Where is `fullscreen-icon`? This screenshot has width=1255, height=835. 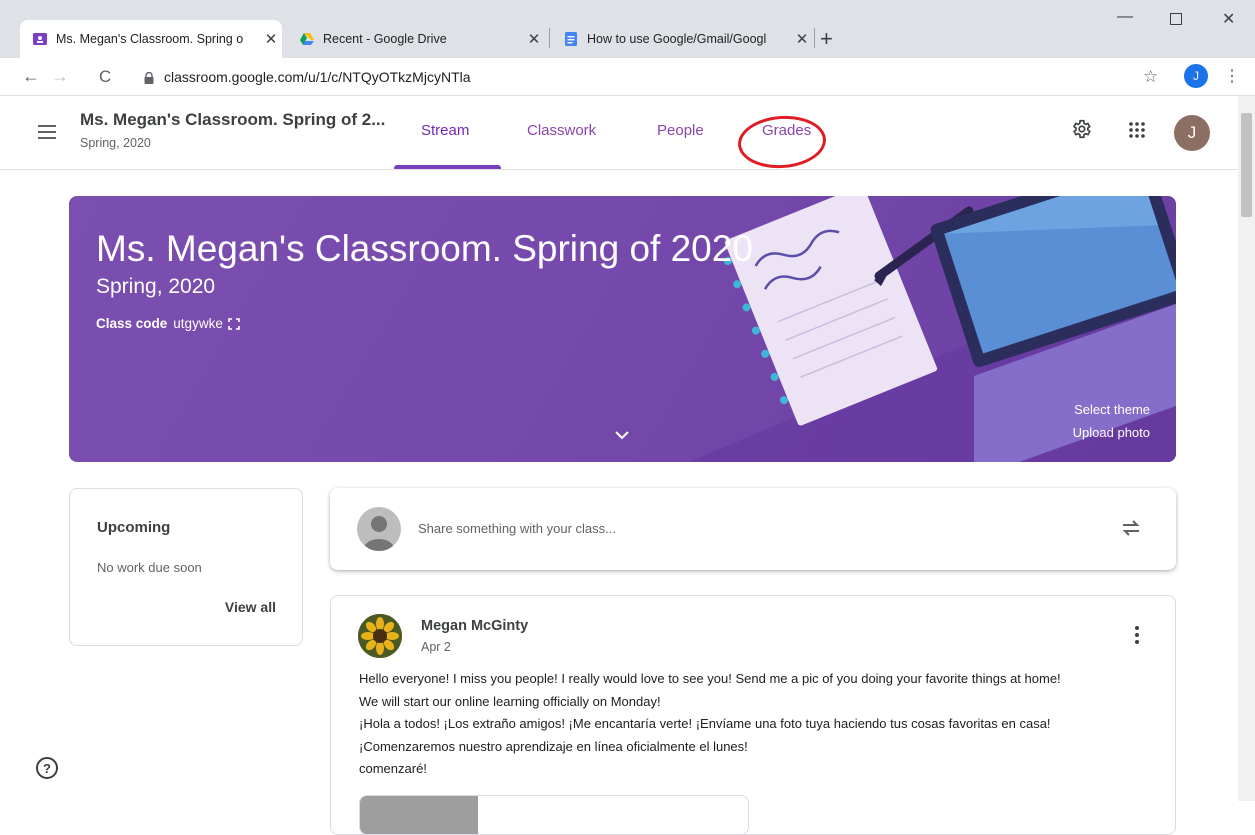
fullscreen-icon is located at coordinates (234, 323).